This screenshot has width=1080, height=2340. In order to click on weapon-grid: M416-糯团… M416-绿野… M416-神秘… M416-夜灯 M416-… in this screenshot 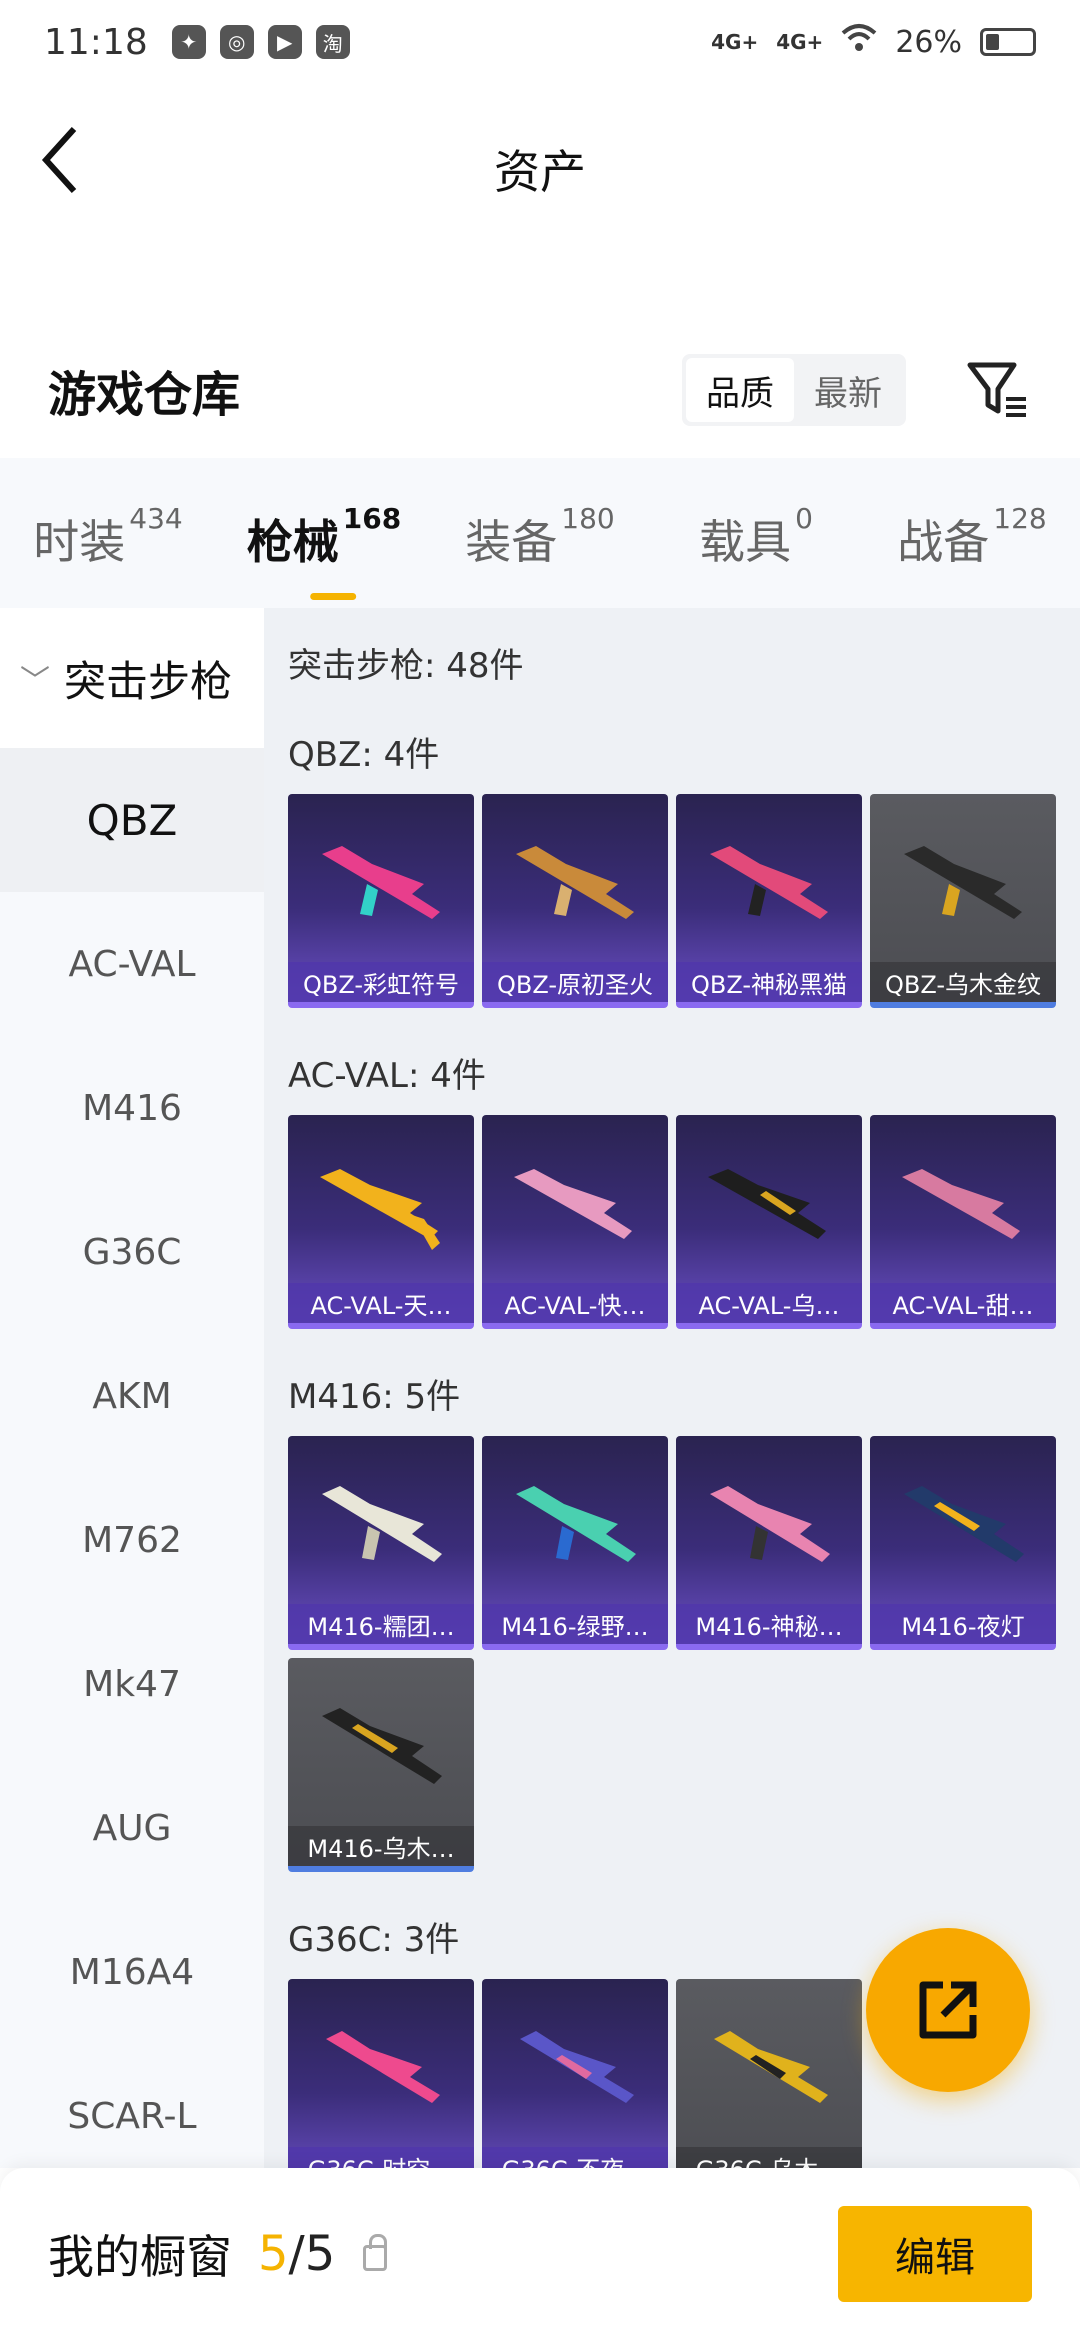, I will do `click(684, 1654)`.